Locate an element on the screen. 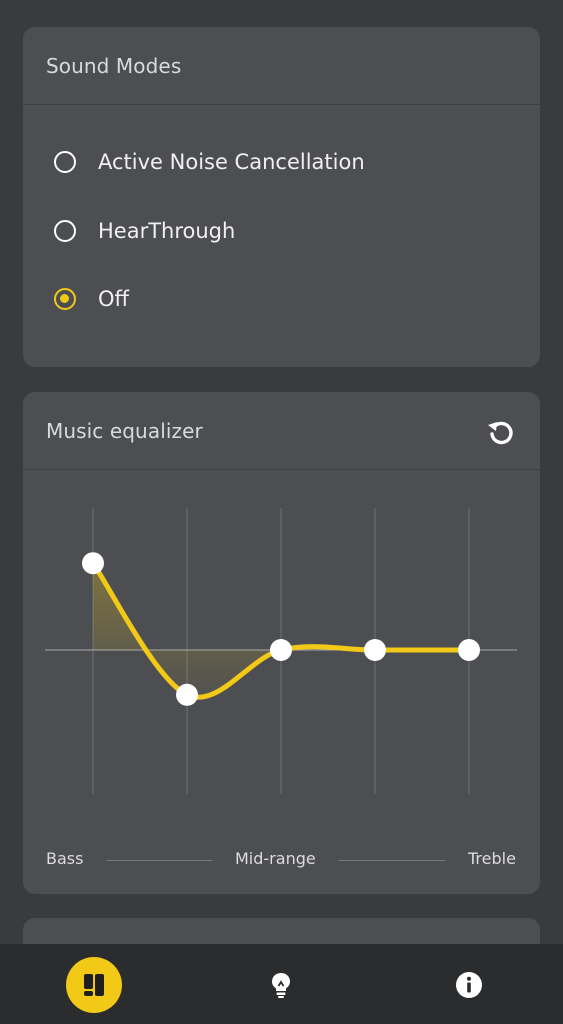 The width and height of the screenshot is (563, 1024). mode-label-off: Off is located at coordinates (113, 299).